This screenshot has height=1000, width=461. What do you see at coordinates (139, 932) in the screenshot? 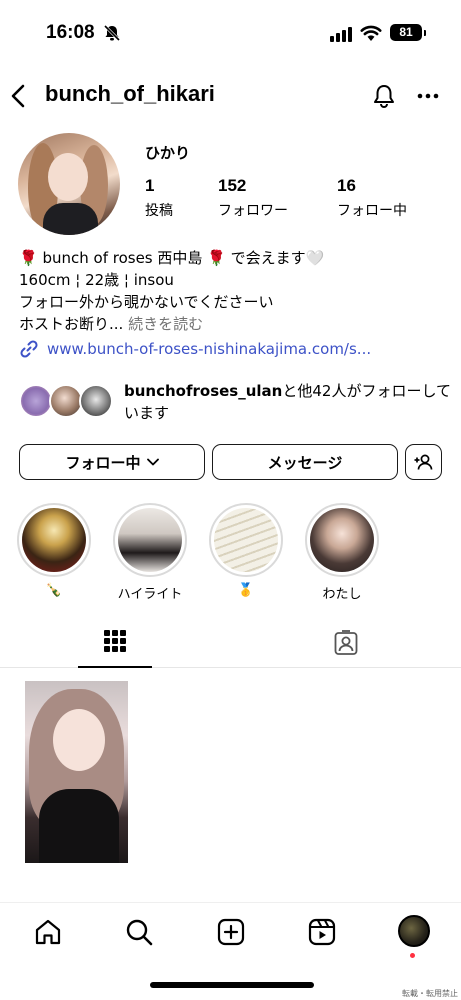
I see `search-icon` at bounding box center [139, 932].